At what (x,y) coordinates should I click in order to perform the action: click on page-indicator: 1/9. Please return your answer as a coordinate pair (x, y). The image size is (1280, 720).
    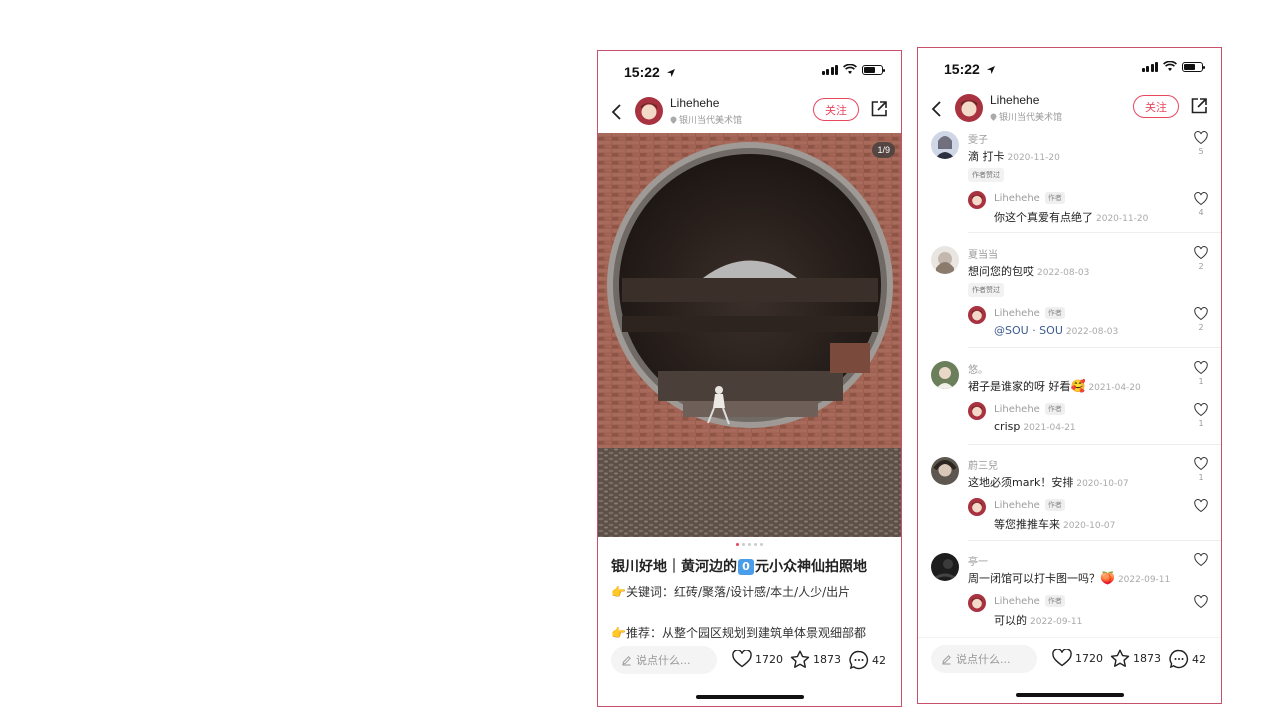
    Looking at the image, I should click on (883, 150).